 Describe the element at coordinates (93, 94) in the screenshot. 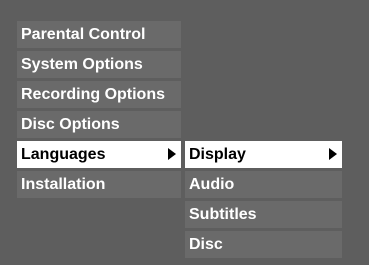

I see `menu-item-label: Recording Options` at that location.